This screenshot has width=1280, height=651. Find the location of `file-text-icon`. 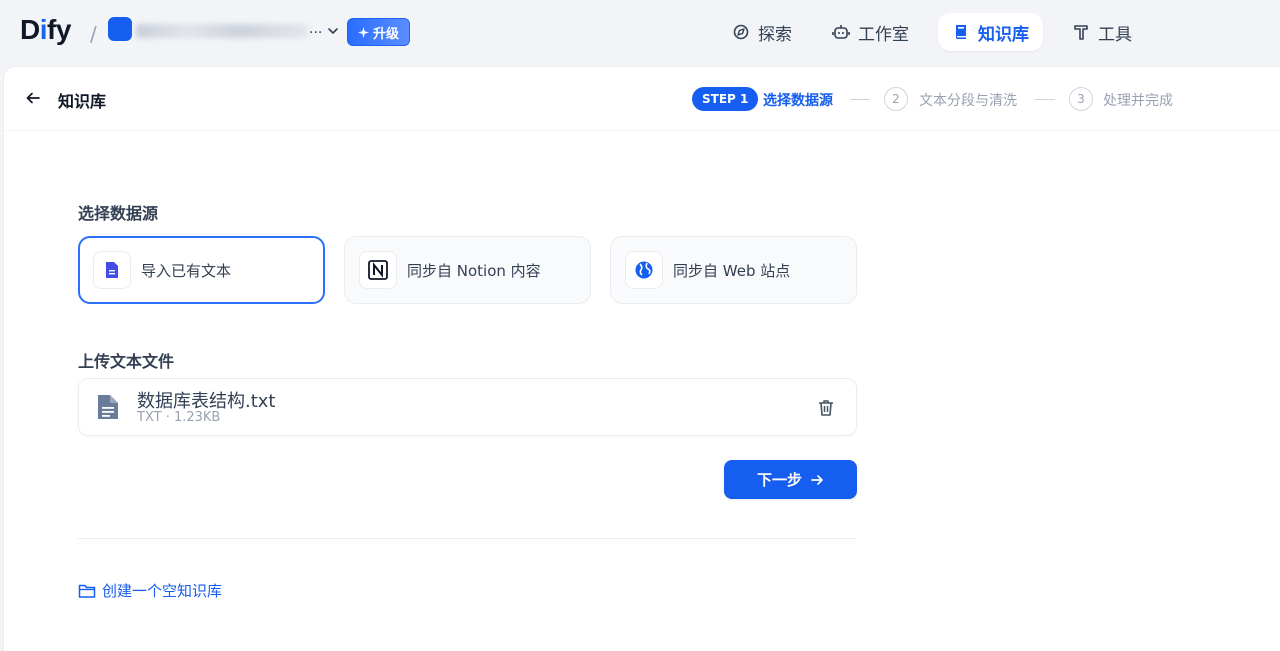

file-text-icon is located at coordinates (112, 270).